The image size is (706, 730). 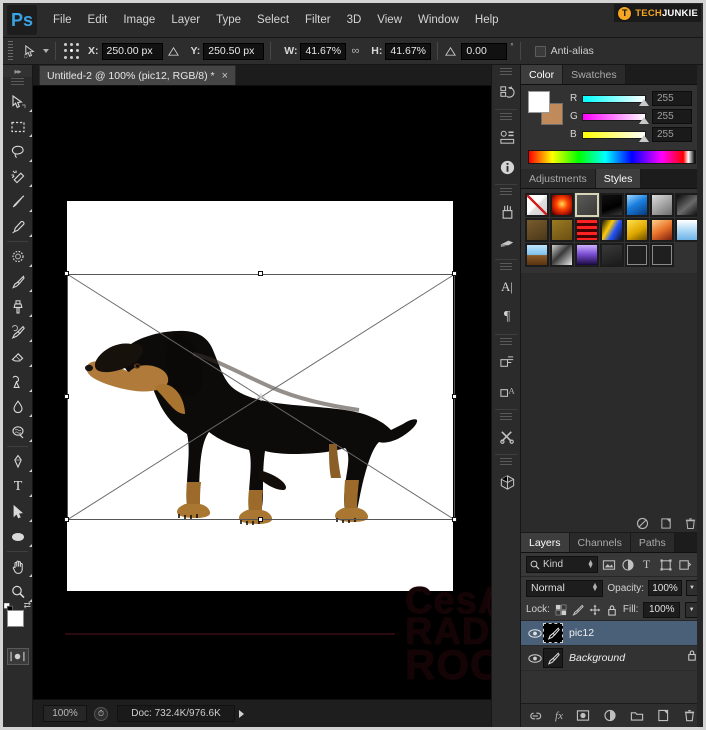 I want to click on tool-eyedropper, so click(x=18, y=226).